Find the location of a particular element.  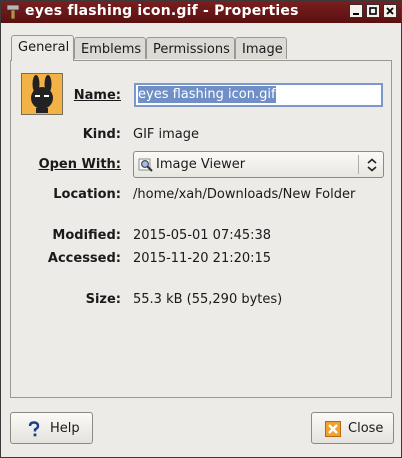

minimize-button is located at coordinates (356, 11).